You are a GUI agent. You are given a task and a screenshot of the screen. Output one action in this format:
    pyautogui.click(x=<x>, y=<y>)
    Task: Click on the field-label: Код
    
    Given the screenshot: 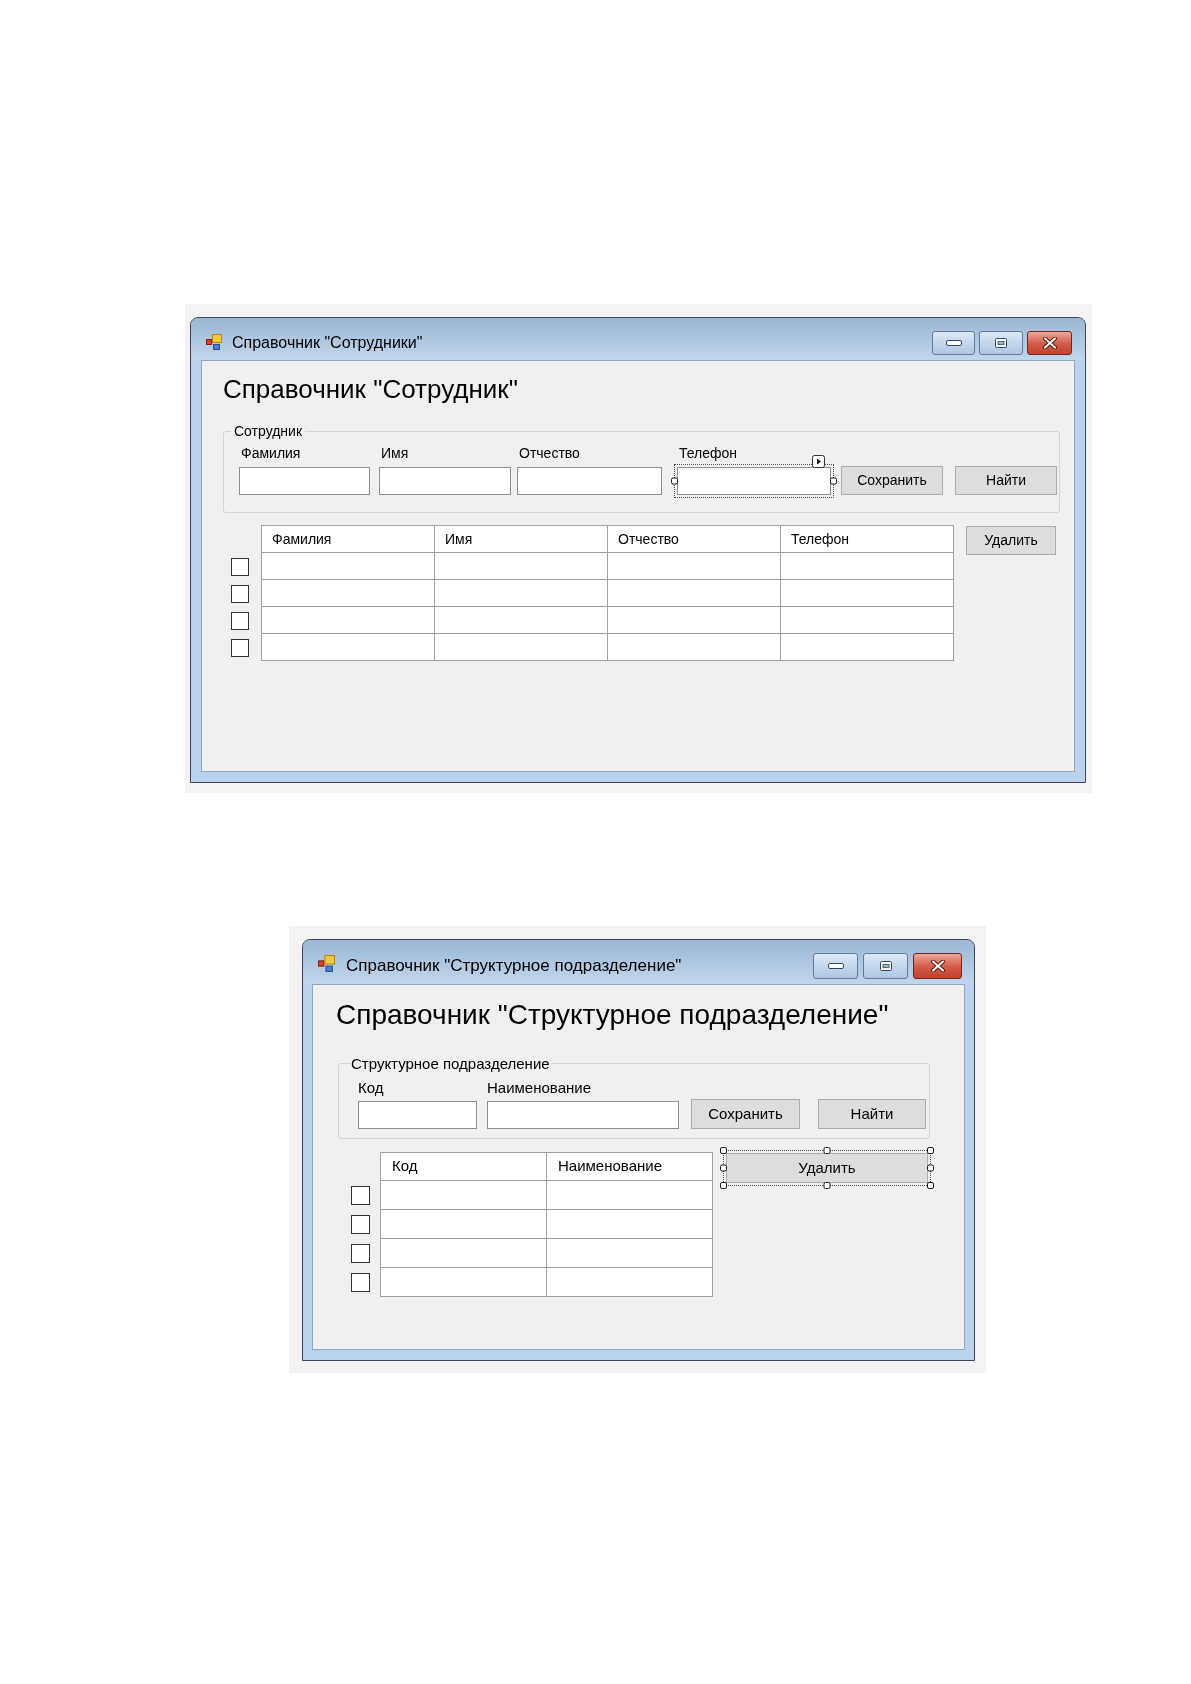 What is the action you would take?
    pyautogui.click(x=371, y=1088)
    